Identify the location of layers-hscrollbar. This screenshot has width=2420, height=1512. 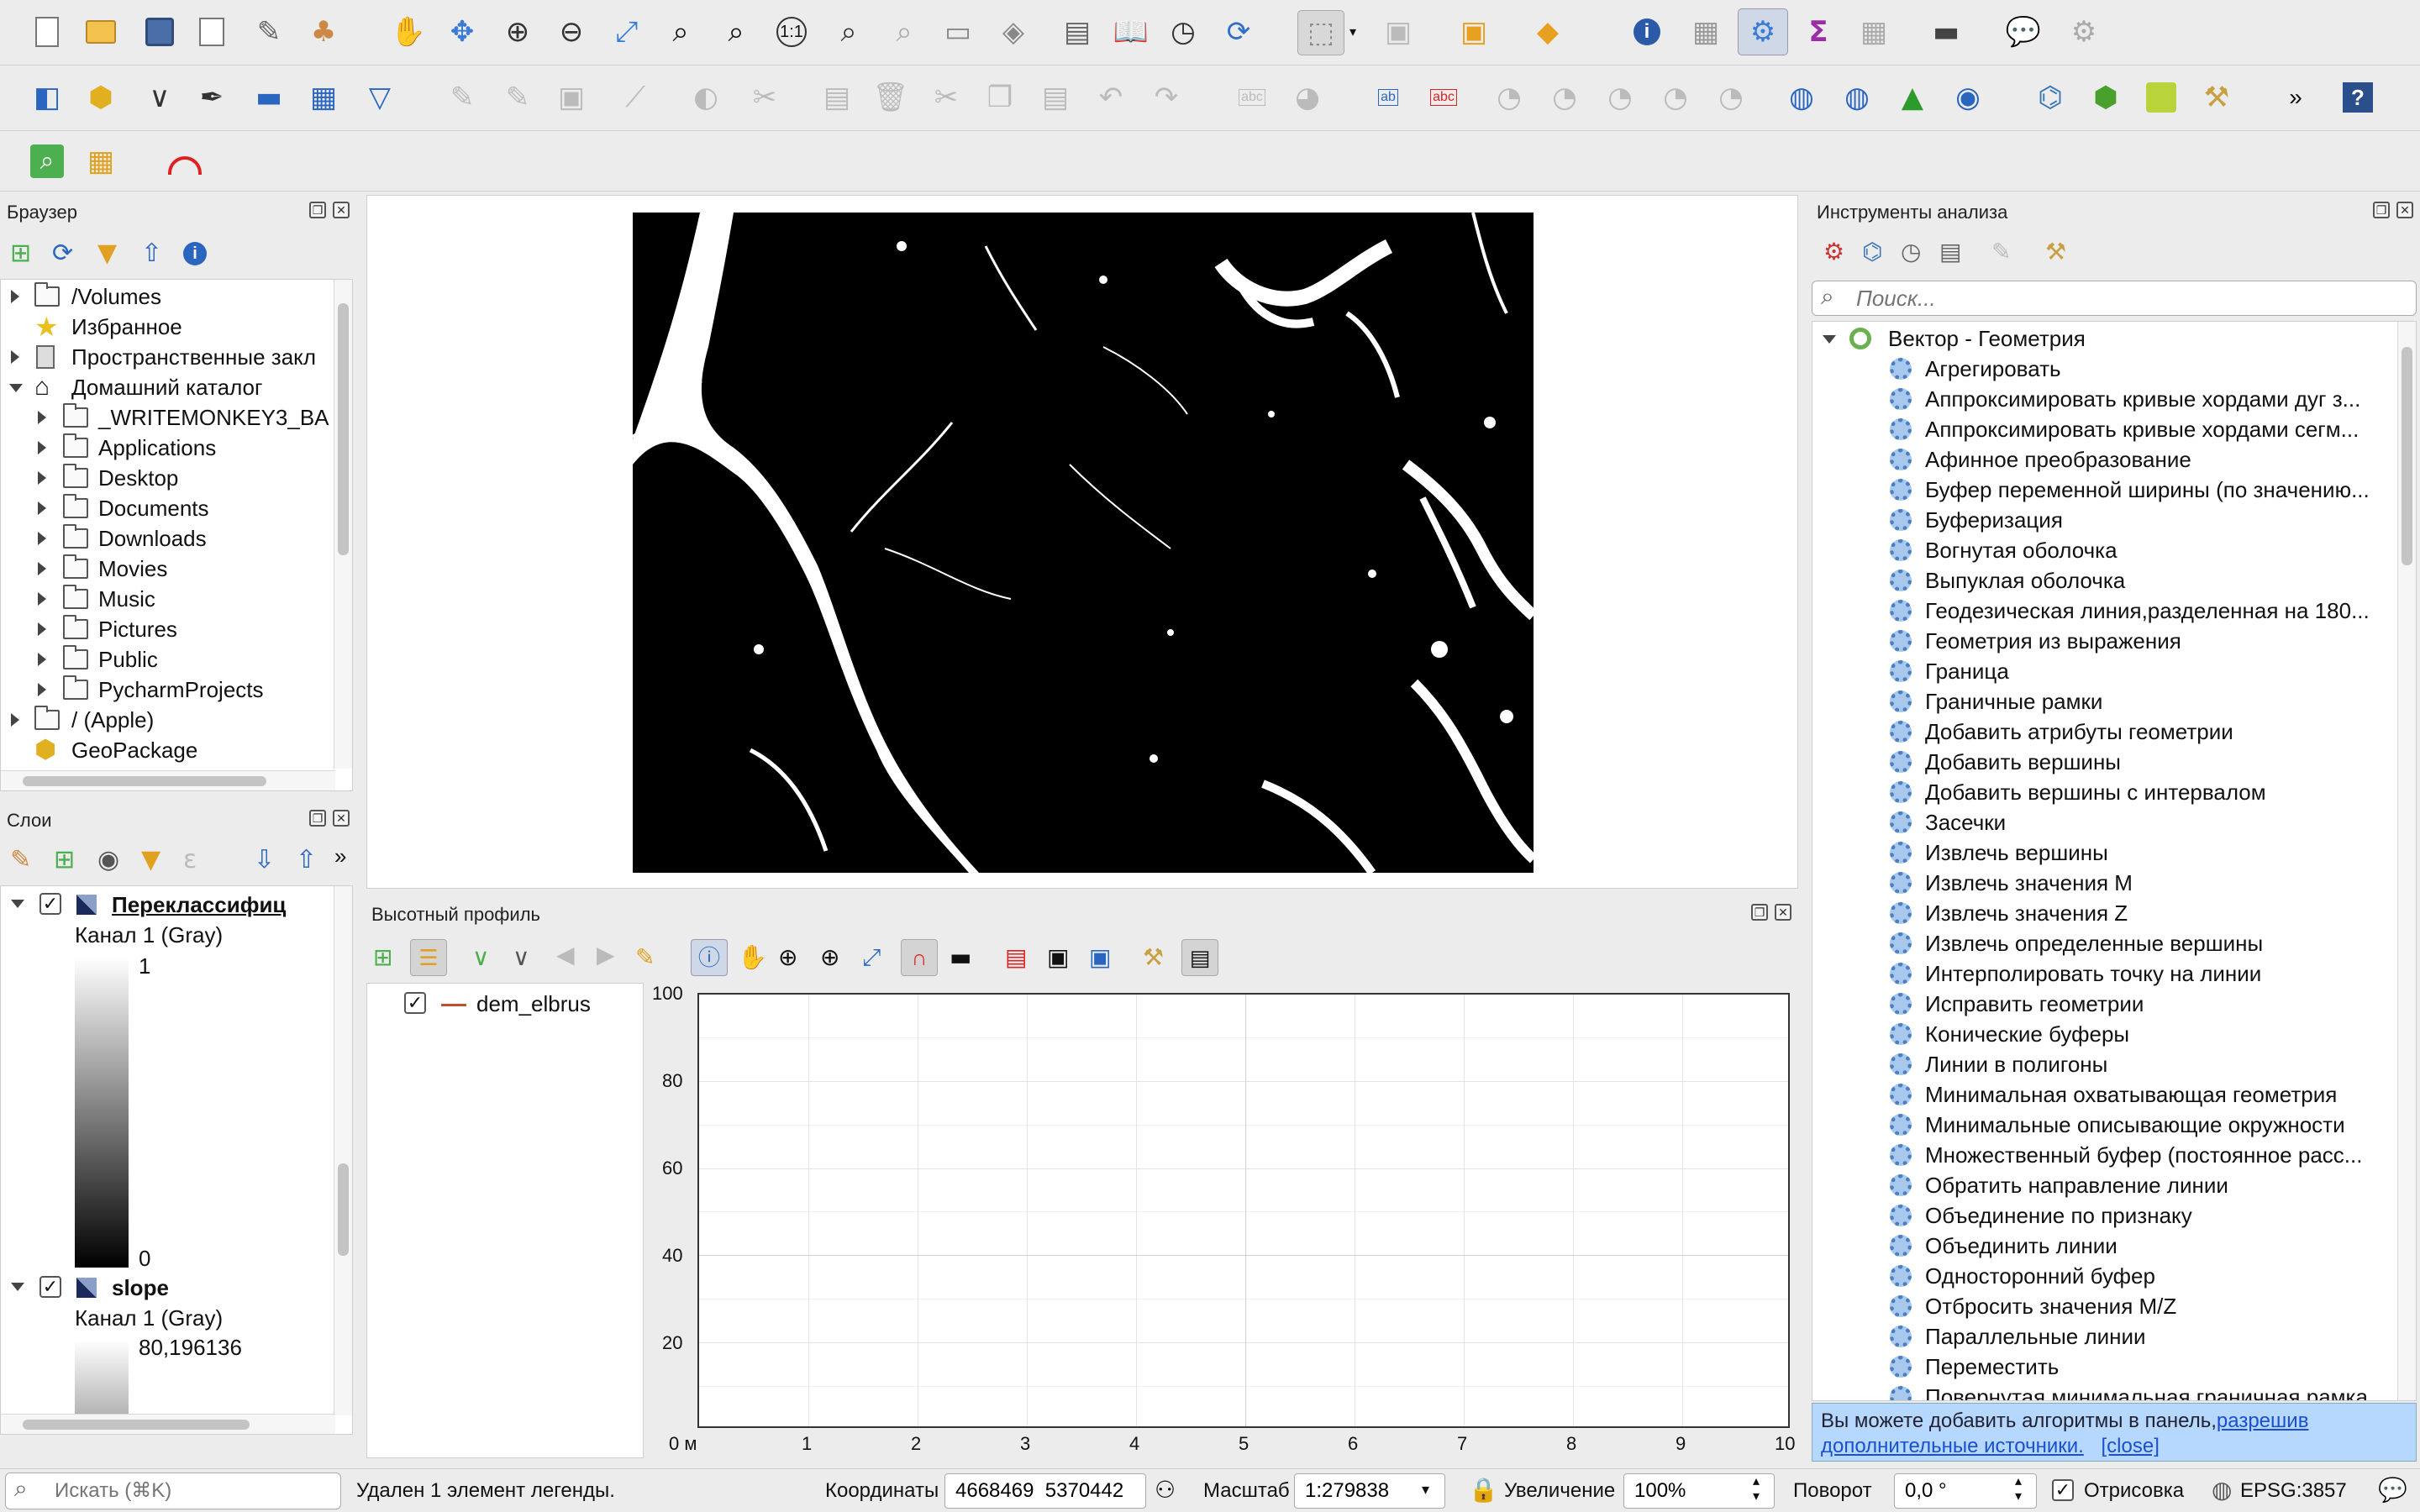
(168, 1424).